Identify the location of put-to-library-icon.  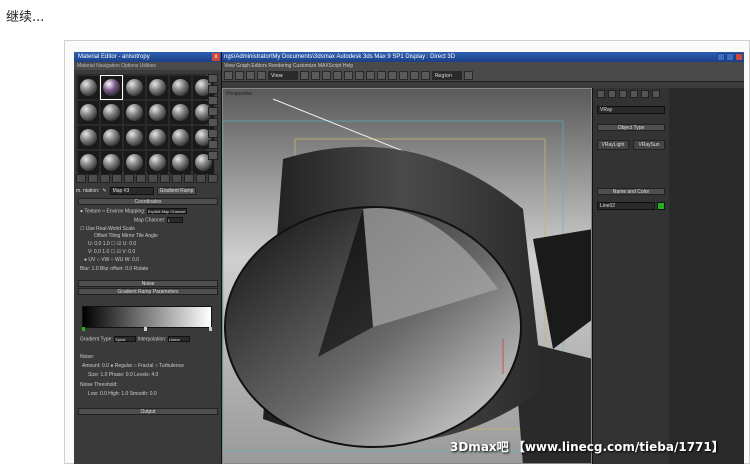
(153, 178).